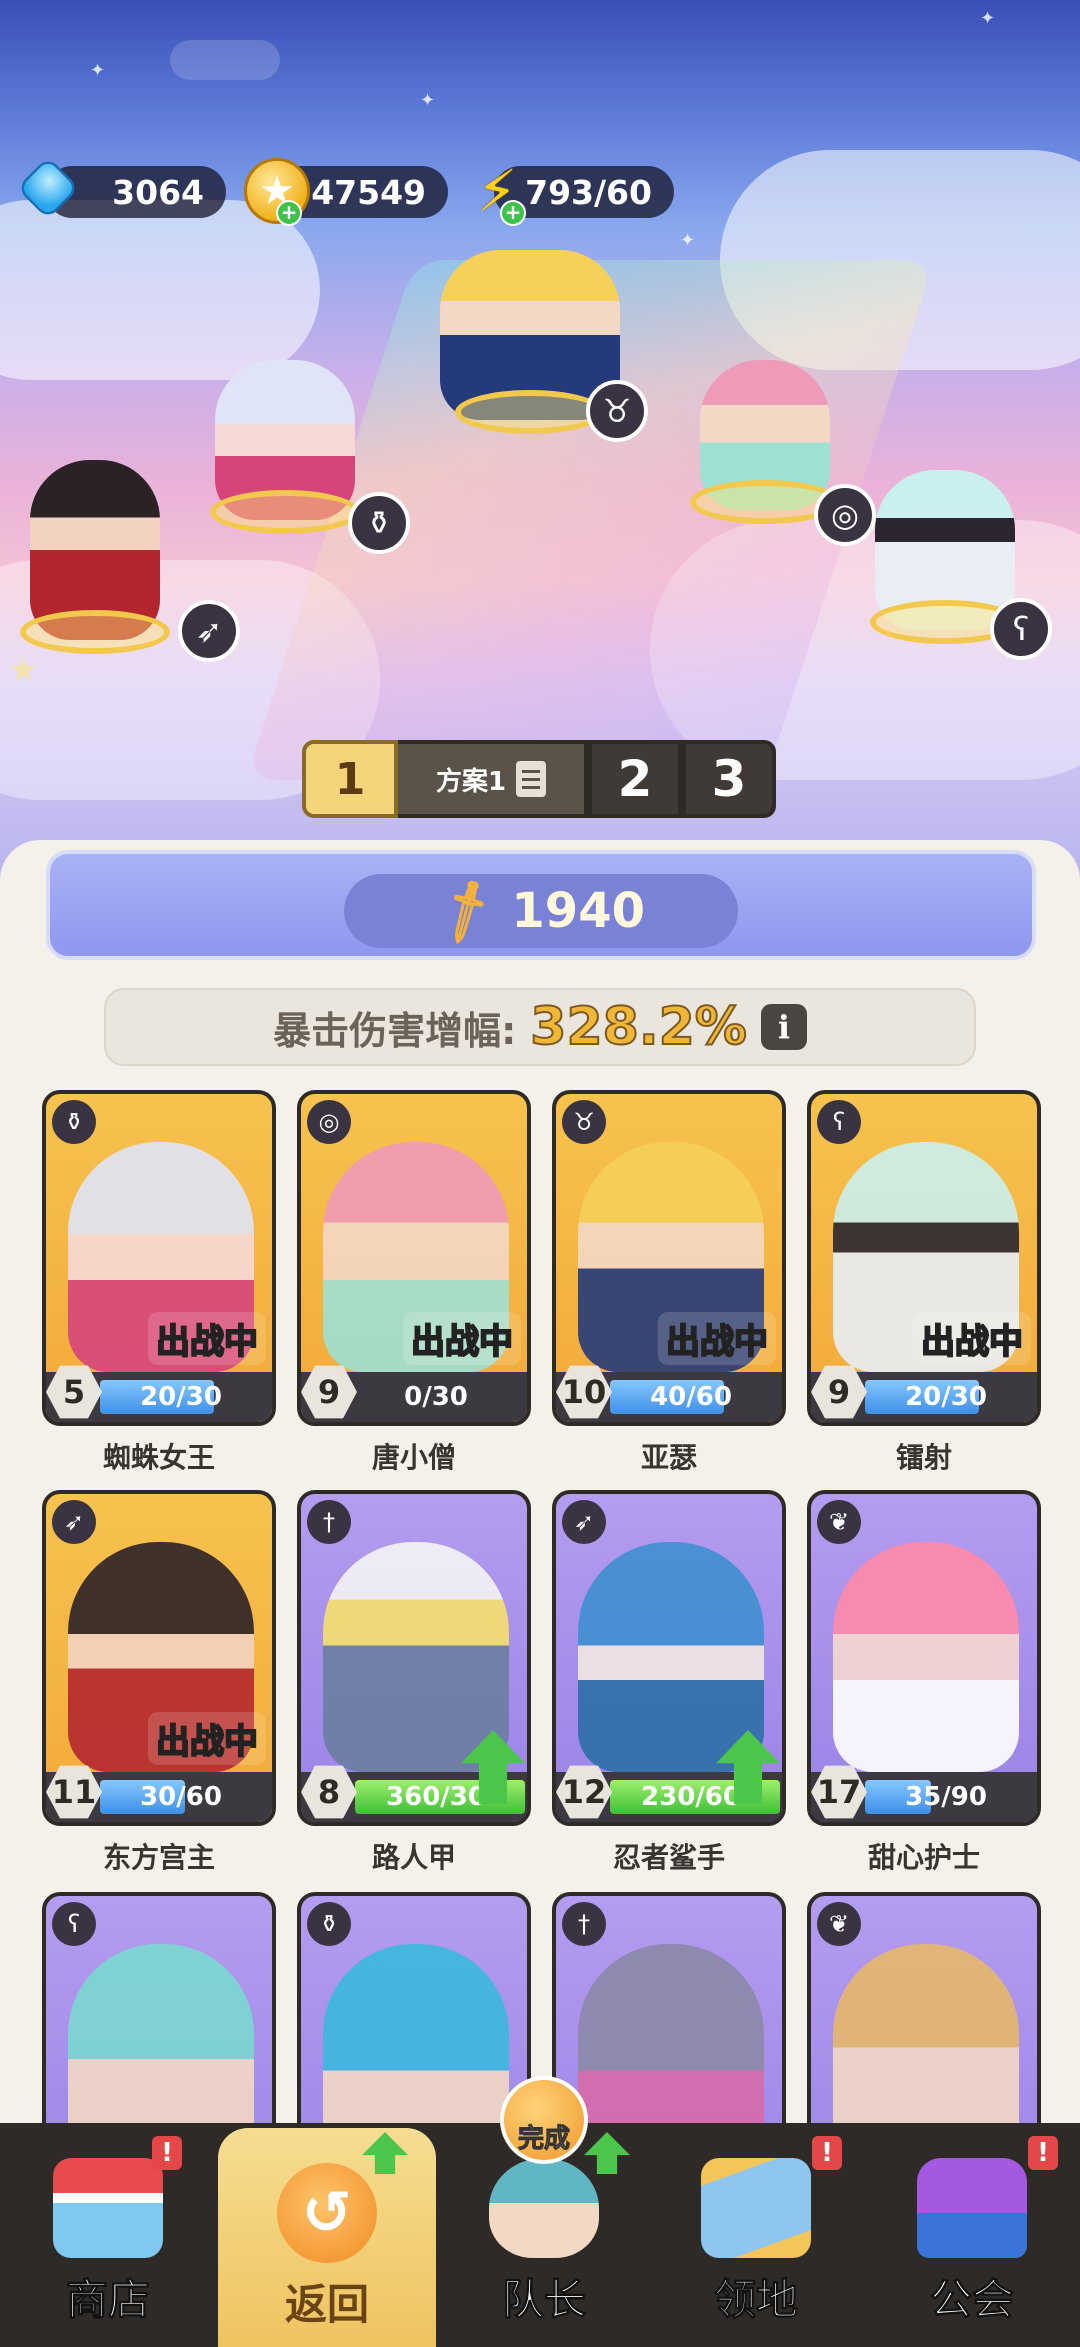 Image resolution: width=1080 pixels, height=2347 pixels. I want to click on hero-name: 忍者鲨手, so click(668, 1857).